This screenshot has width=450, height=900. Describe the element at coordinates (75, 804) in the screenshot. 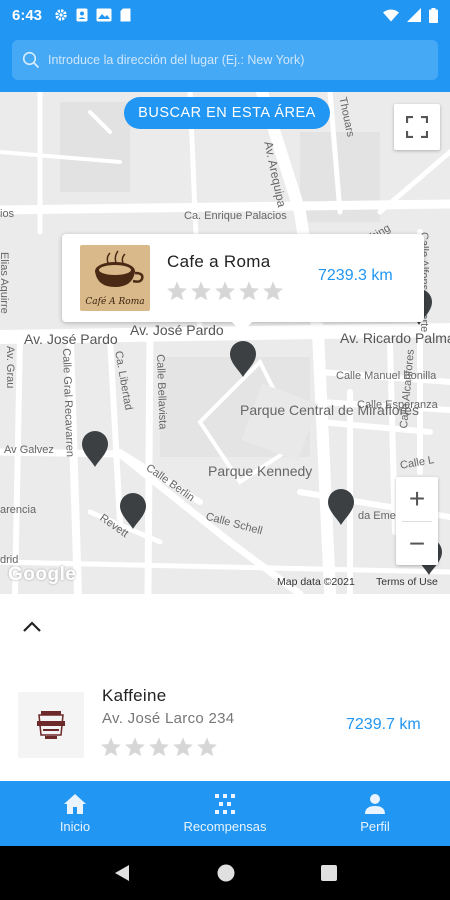

I see `home-icon` at that location.